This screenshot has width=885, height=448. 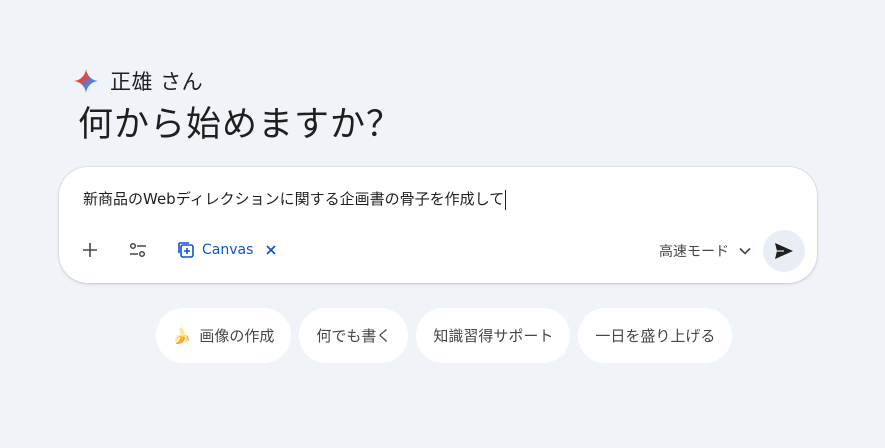 What do you see at coordinates (157, 82) in the screenshot?
I see `greeting-name: 正雄 さん` at bounding box center [157, 82].